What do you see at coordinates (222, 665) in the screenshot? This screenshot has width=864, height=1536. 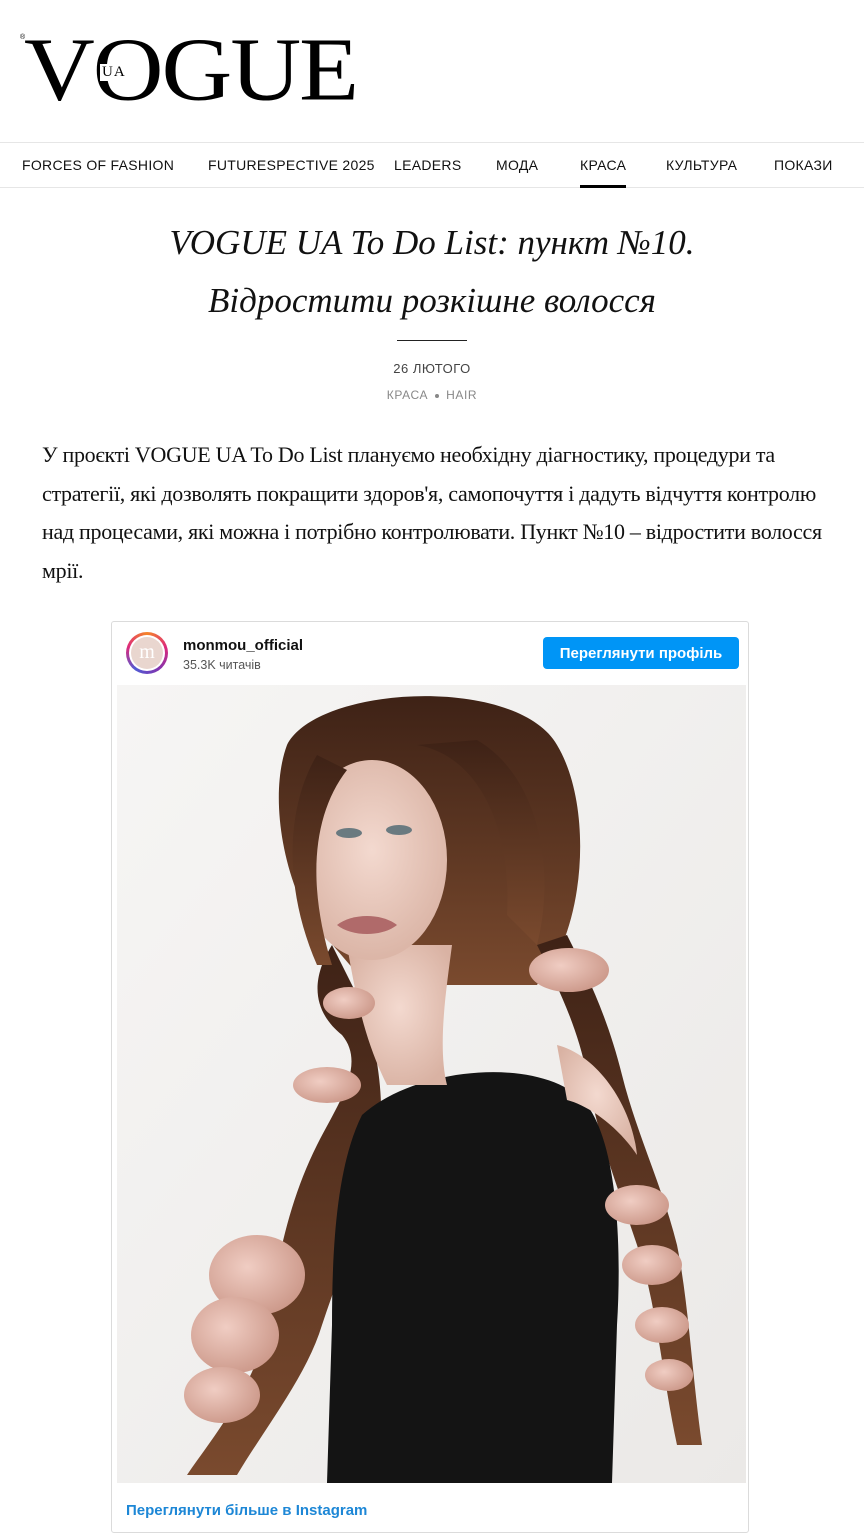 I see `instagram-followers: 35.3K читачів` at bounding box center [222, 665].